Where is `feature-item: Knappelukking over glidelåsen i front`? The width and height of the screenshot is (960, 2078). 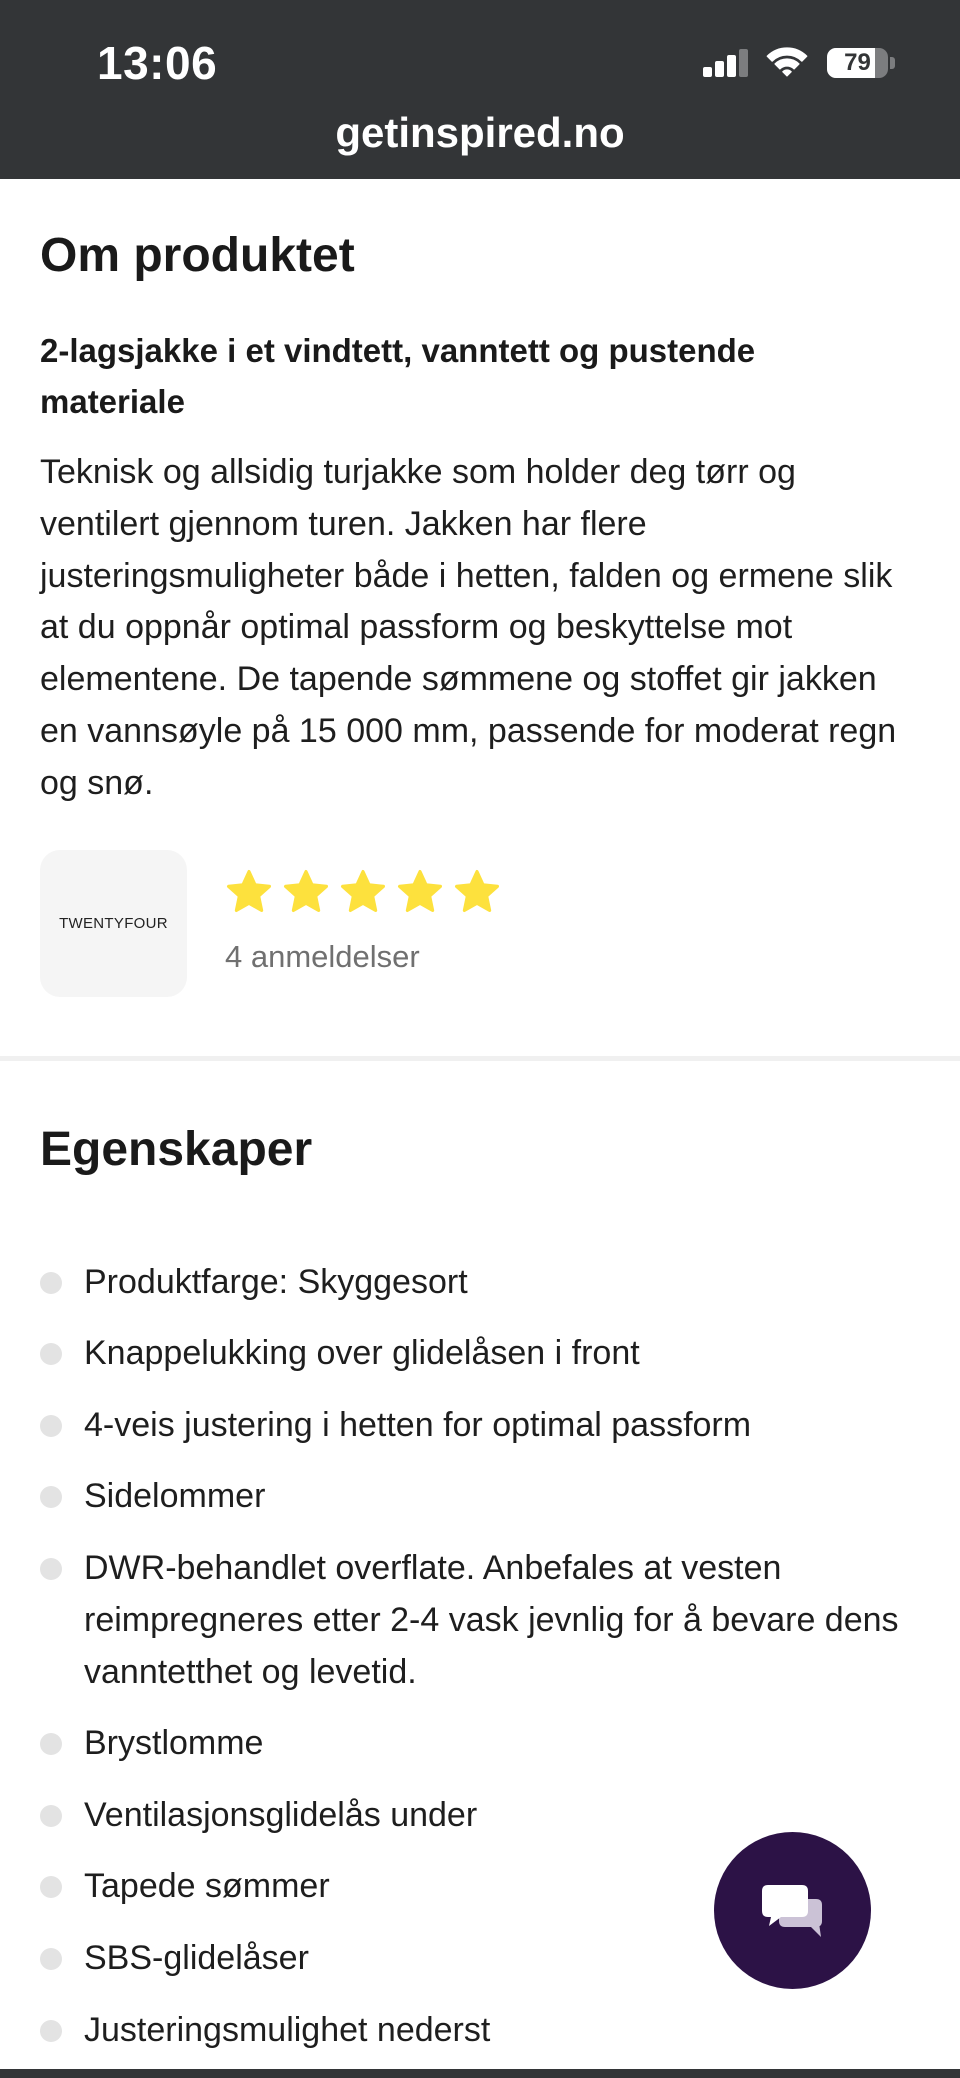 feature-item: Knappelukking over glidelåsen i front is located at coordinates (480, 1354).